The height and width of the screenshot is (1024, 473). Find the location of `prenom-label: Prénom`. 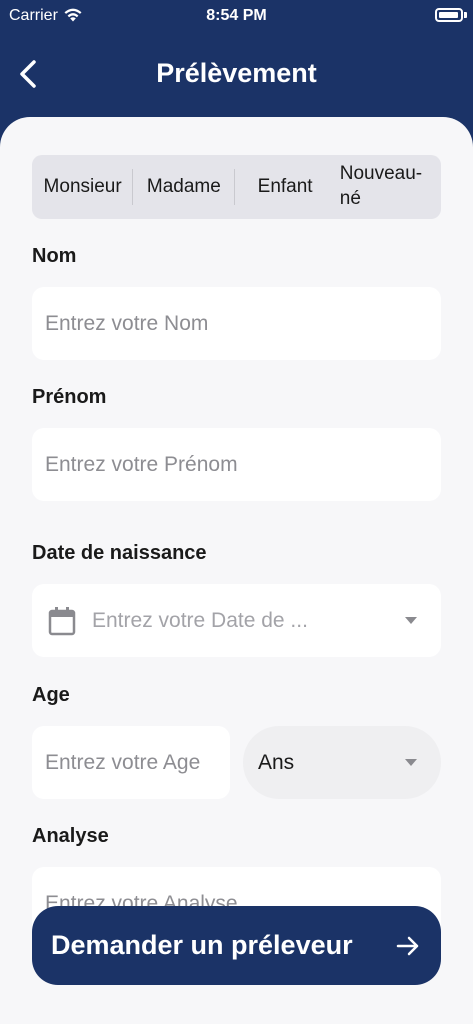

prenom-label: Prénom is located at coordinates (69, 397).